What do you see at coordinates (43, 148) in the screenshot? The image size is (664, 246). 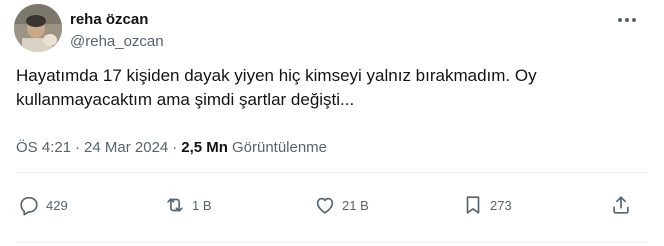 I see `tweet-time: ÖS 4:21` at bounding box center [43, 148].